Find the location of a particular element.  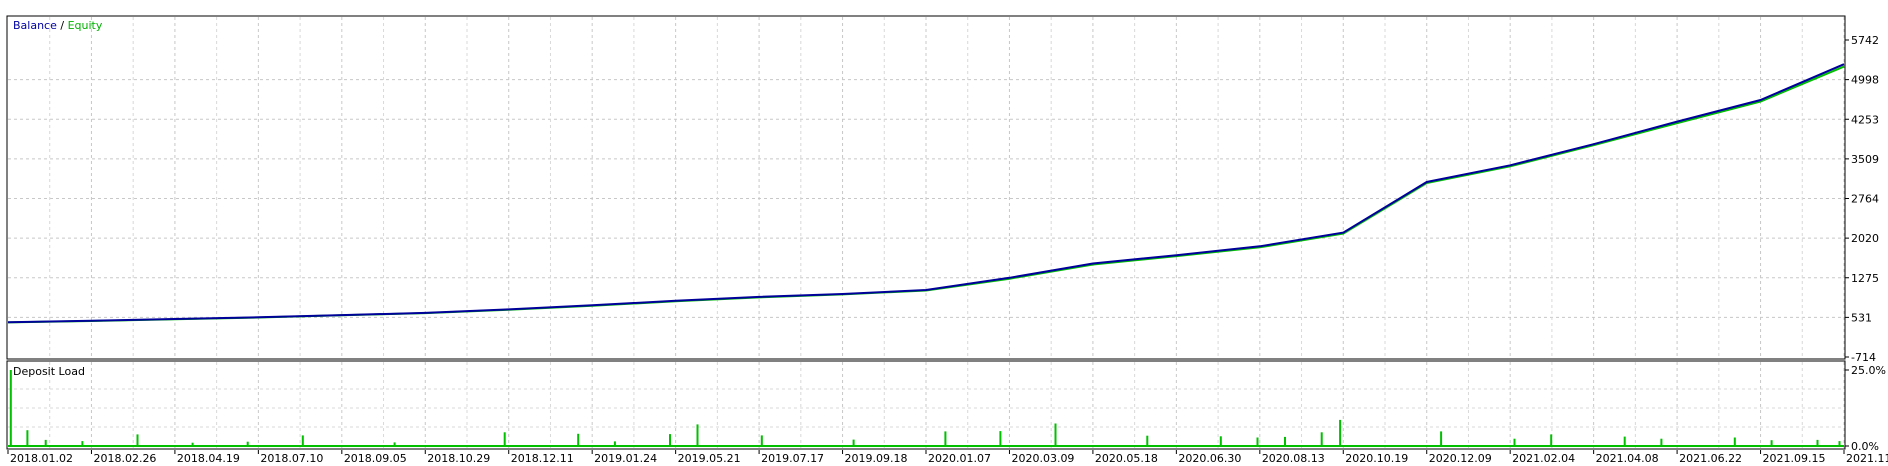

x-tick-label: 2018.09.05 is located at coordinates (375, 458).